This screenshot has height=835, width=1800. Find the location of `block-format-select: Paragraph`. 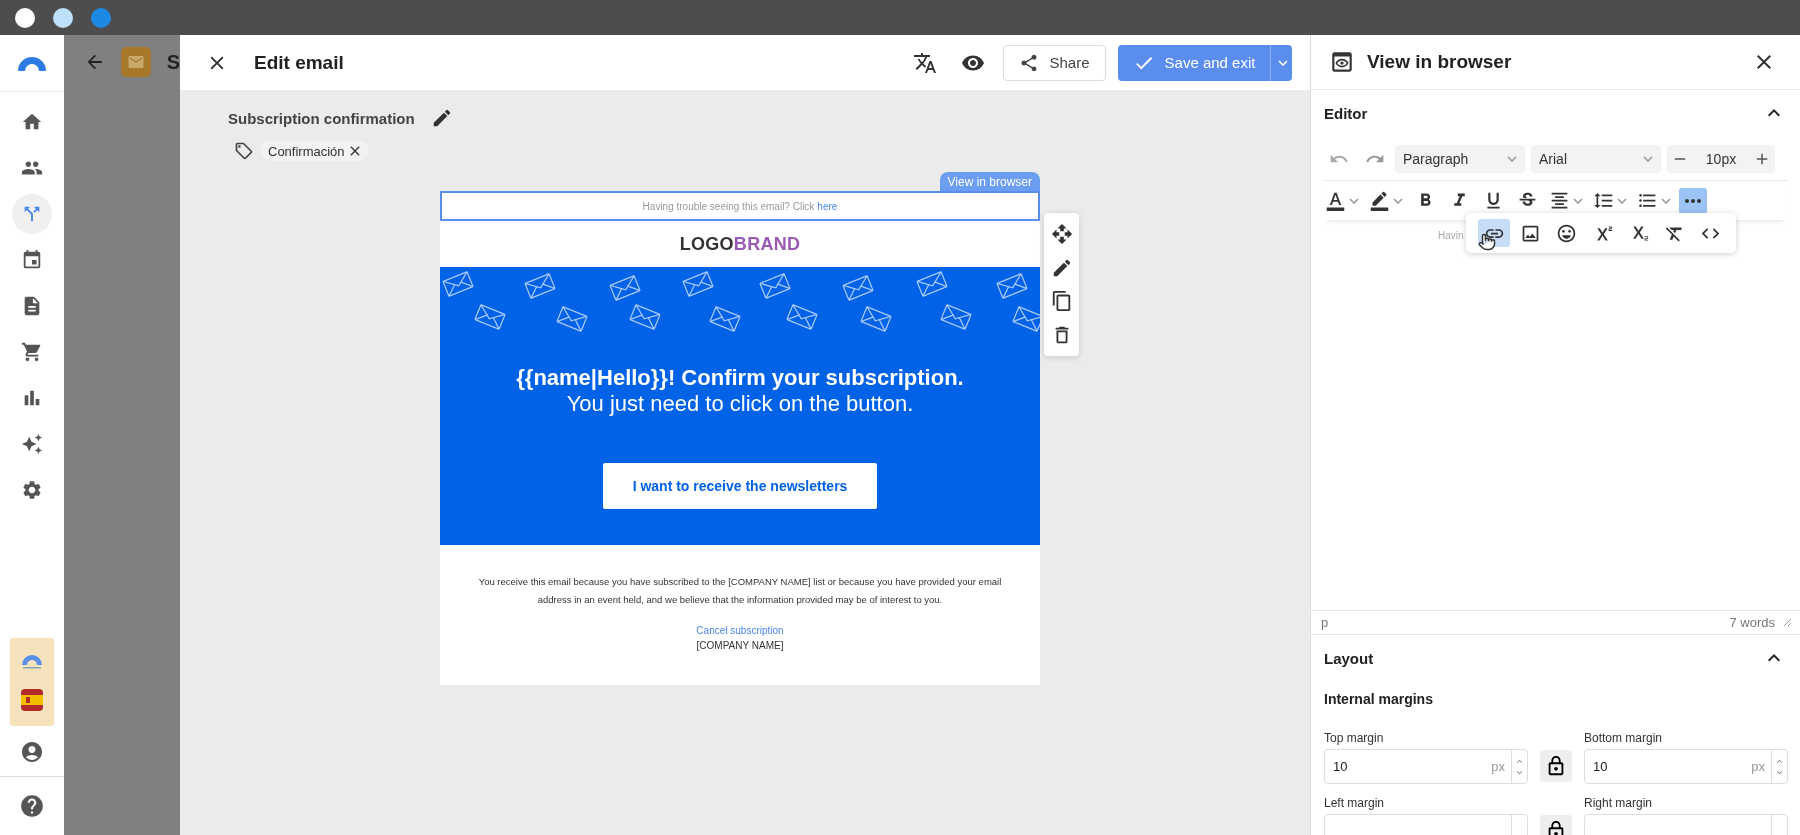

block-format-select: Paragraph is located at coordinates (1460, 159).